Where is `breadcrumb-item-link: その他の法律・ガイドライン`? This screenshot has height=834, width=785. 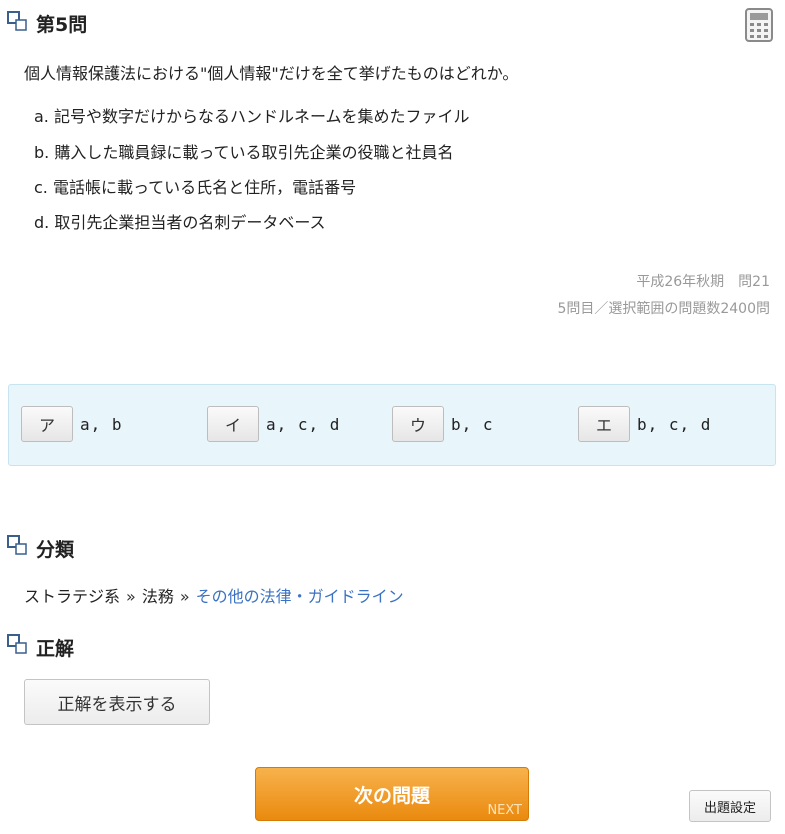
breadcrumb-item-link: その他の法律・ガイドライン is located at coordinates (300, 596).